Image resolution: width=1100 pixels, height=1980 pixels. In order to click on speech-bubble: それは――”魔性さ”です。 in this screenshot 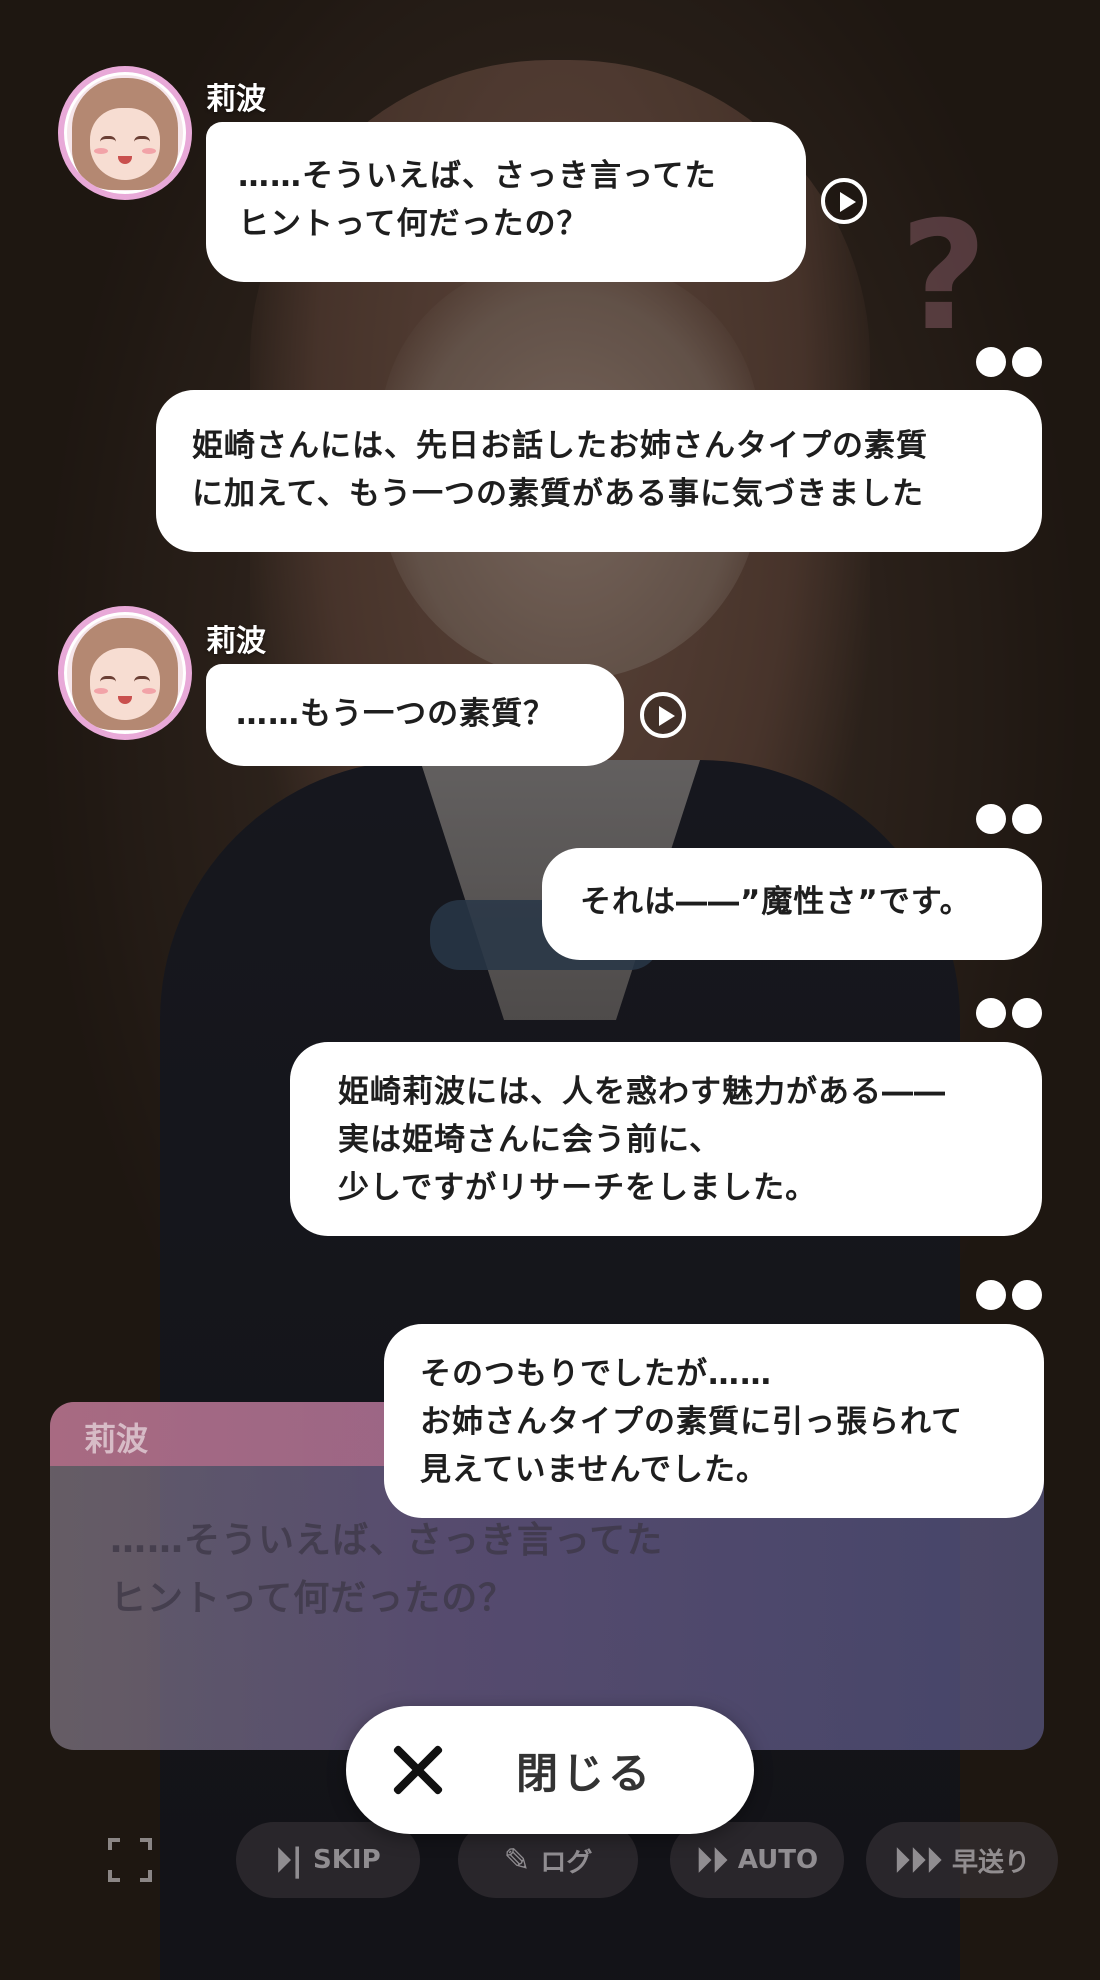, I will do `click(792, 904)`.